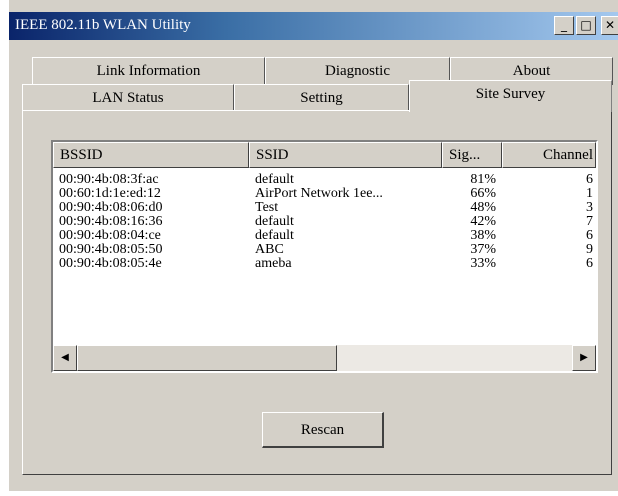  Describe the element at coordinates (564, 25) in the screenshot. I see `minimize-button: _` at that location.